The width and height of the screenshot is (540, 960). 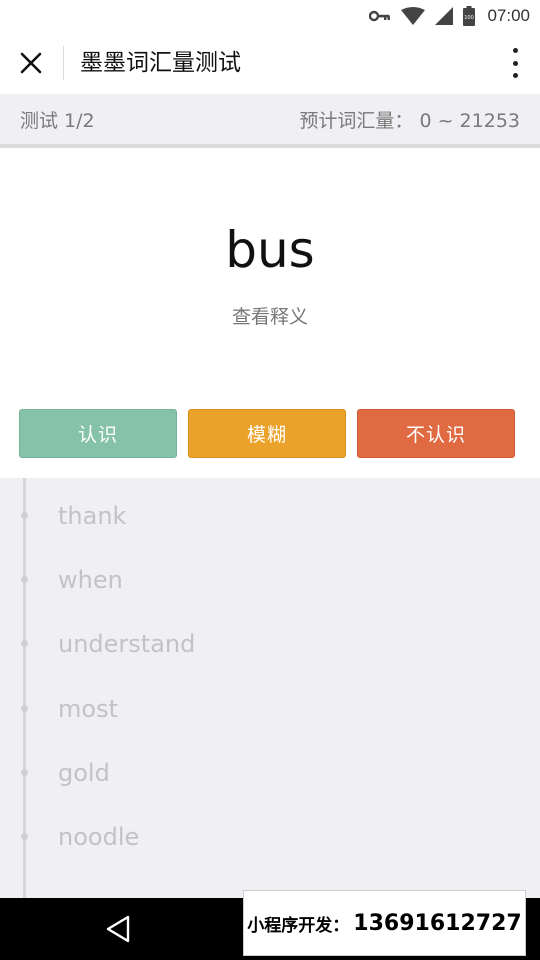 I want to click on vocab-estimate: 预计词汇量： 0 ~ 21253, so click(x=409, y=119).